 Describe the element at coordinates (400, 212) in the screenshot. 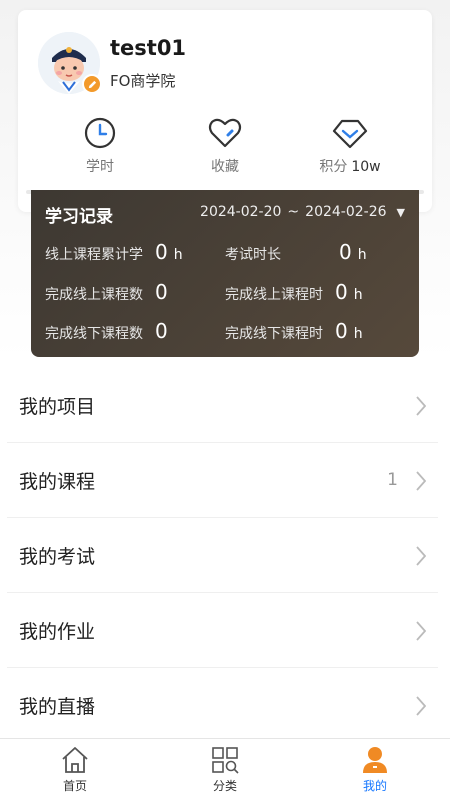

I see `caret-down-icon: ▼` at that location.